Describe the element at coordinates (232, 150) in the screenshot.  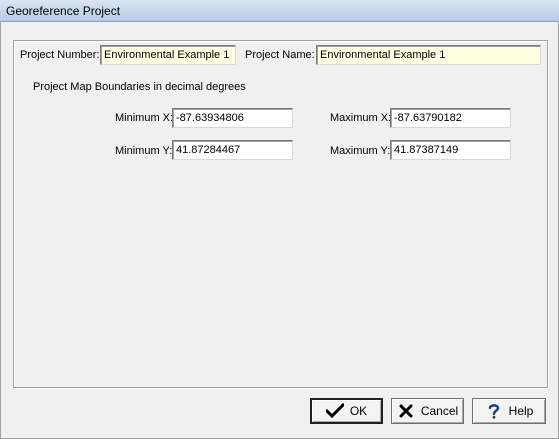
I see `min-y-field: 41.87284467` at that location.